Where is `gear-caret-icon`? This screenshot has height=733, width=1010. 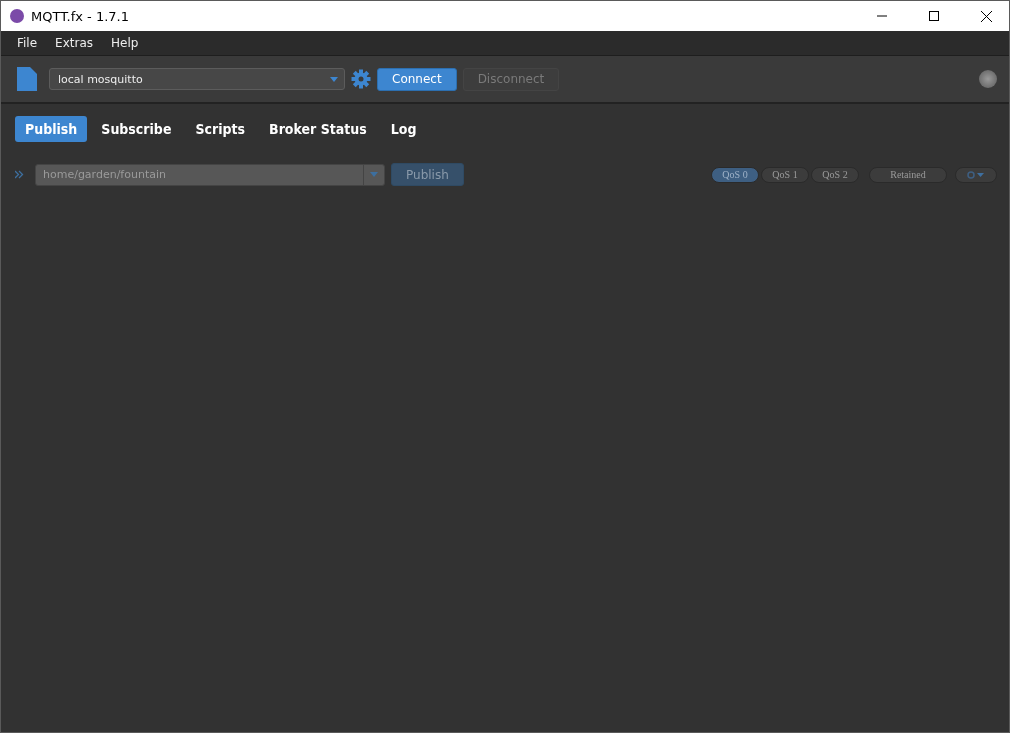
gear-caret-icon is located at coordinates (976, 174).